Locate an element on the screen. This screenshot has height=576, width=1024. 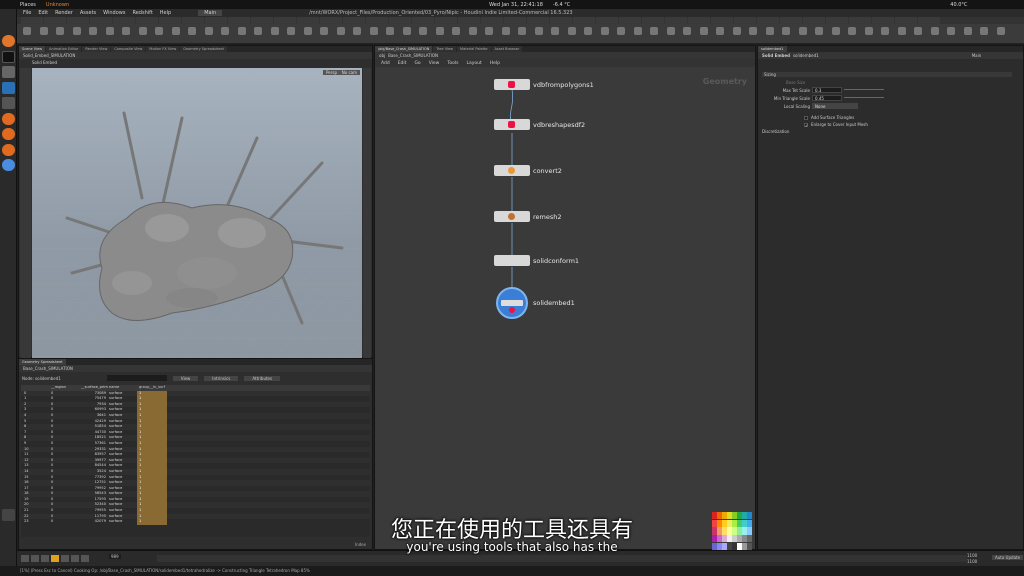
houdini-icon is located at coordinates (8, 119).